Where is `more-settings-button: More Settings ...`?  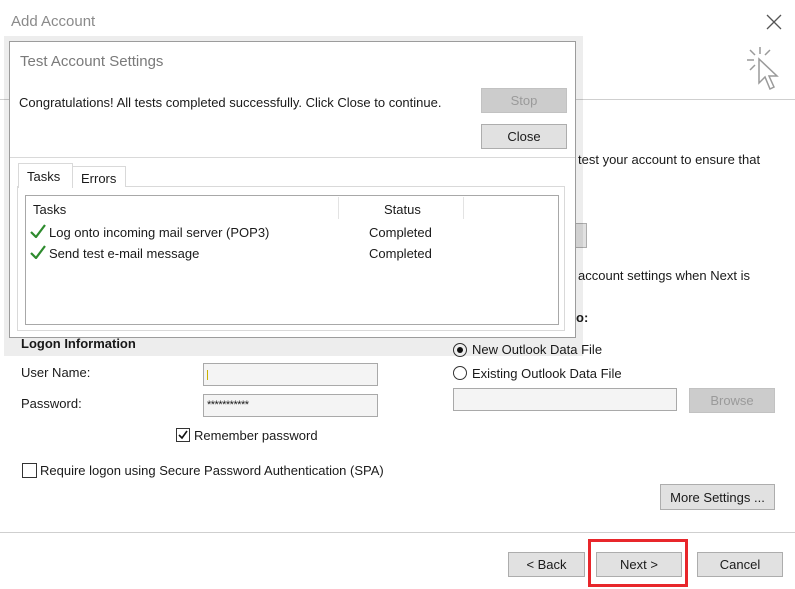 more-settings-button: More Settings ... is located at coordinates (717, 497).